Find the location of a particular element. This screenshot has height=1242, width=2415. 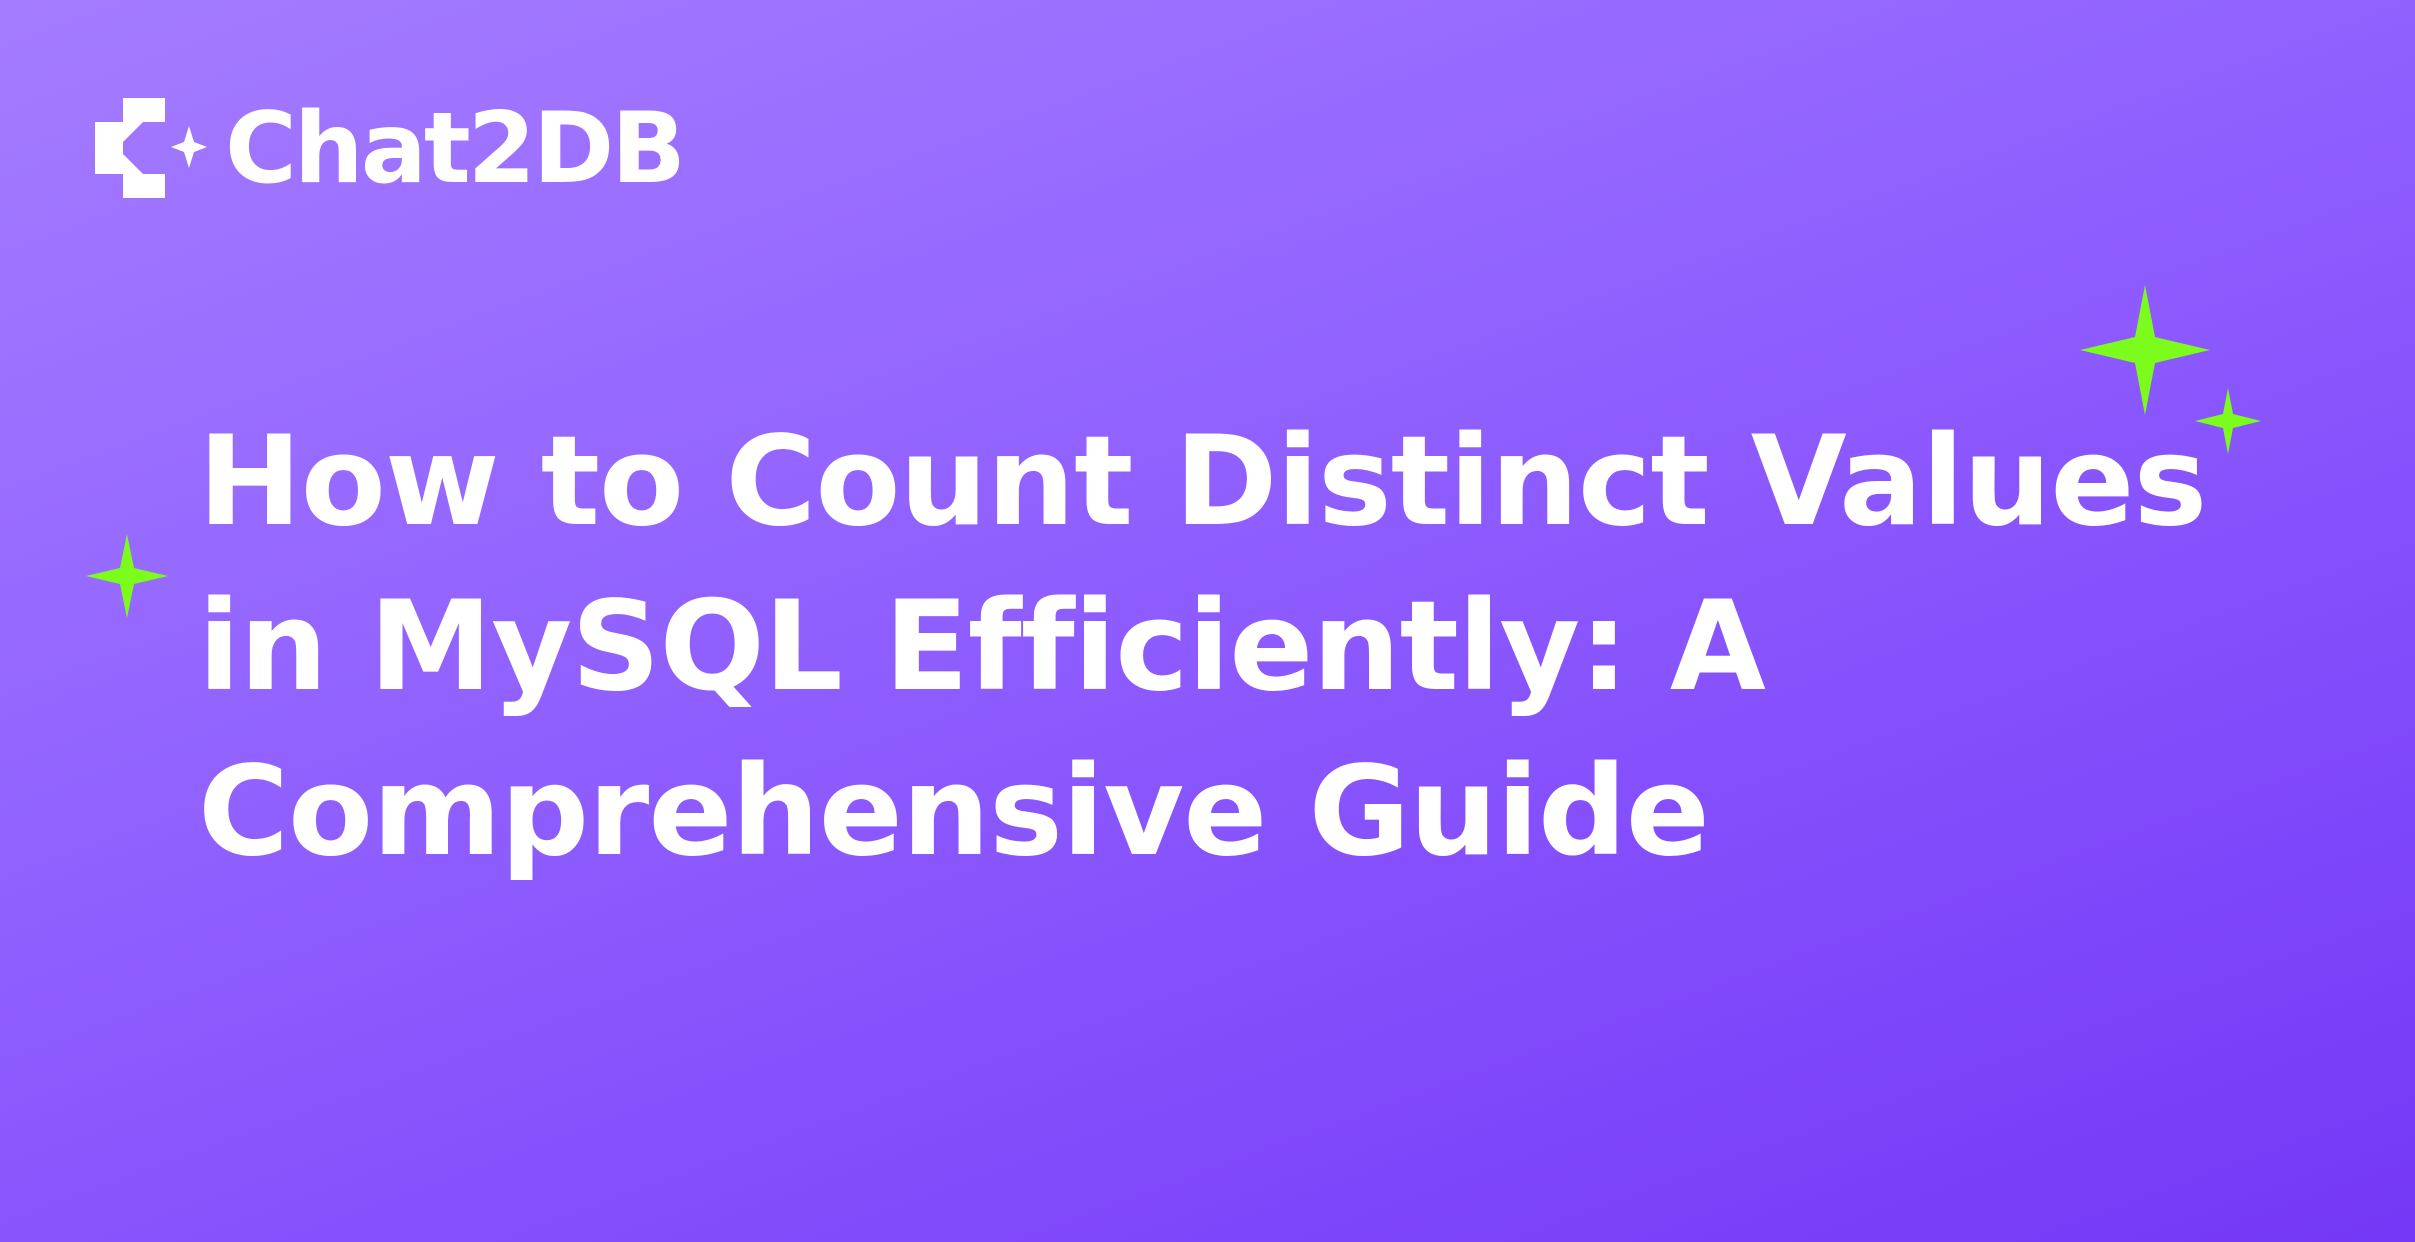

title-line-3: Comprehensive Guide is located at coordinates (954, 812).